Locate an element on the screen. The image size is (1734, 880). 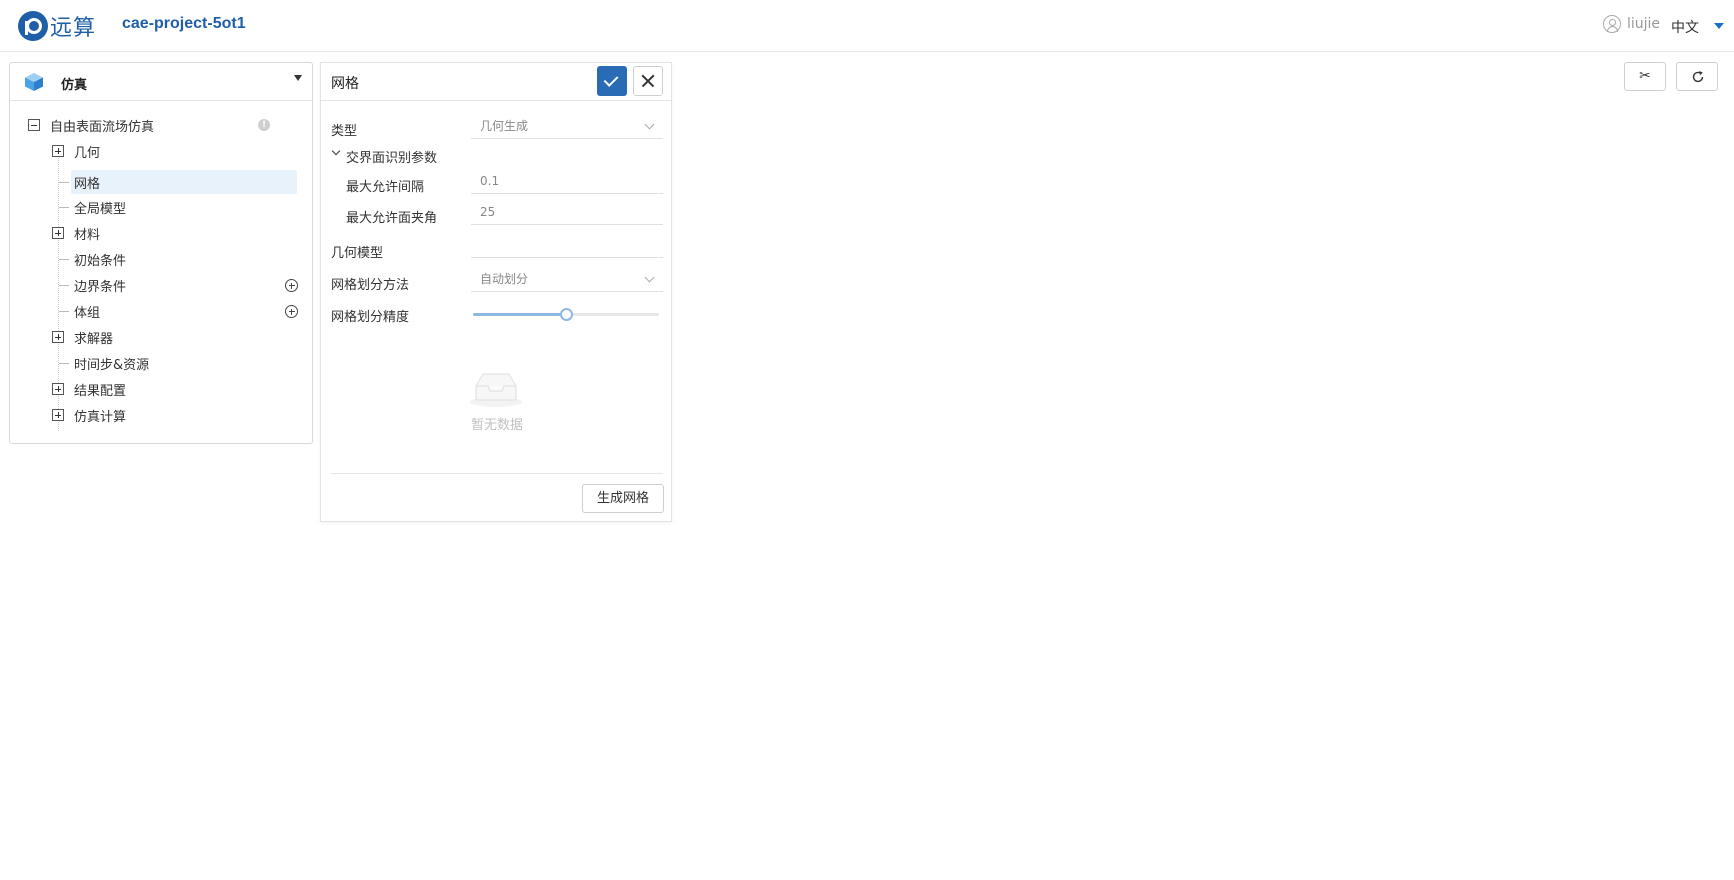
type-select-value: 几何生成 is located at coordinates (504, 126).